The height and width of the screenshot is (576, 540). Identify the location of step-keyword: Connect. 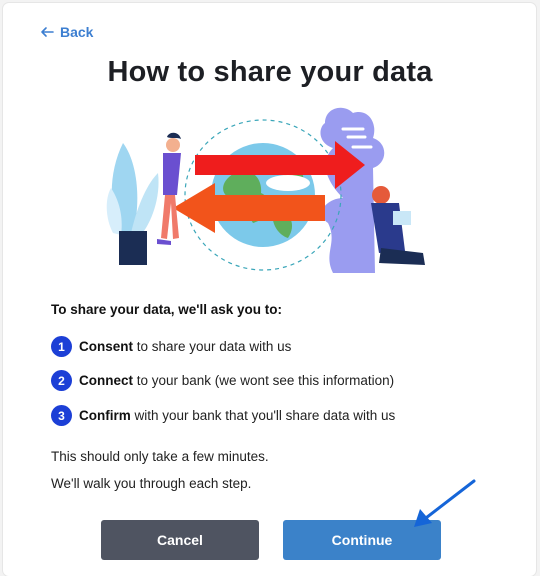
(106, 380).